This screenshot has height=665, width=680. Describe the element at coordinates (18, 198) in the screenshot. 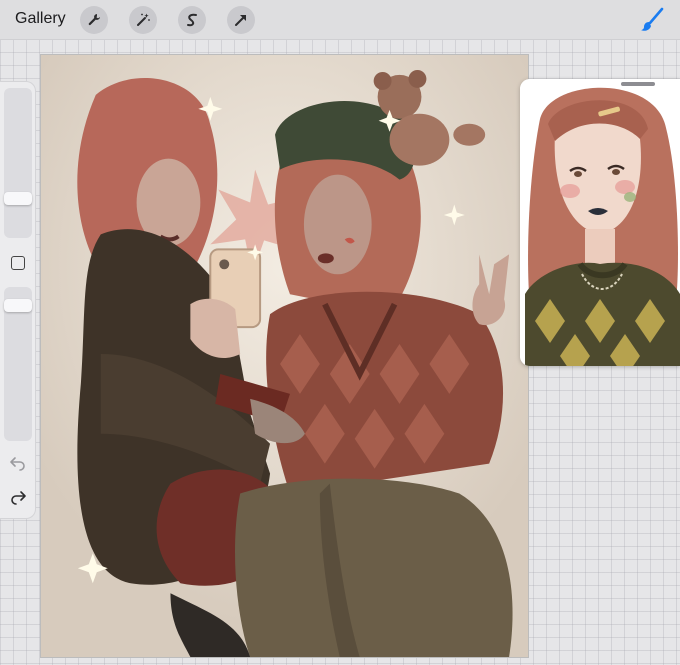

I see `brush-size-handle` at that location.